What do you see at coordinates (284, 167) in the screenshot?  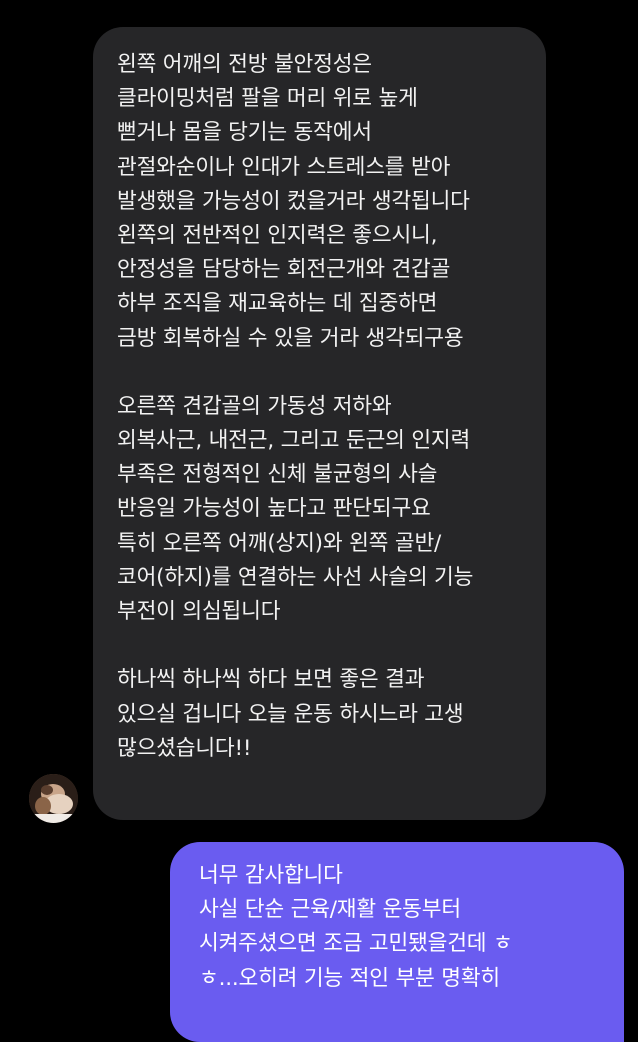 I see `message-line: 관절와순이나 인대가 스트레스를 받아` at bounding box center [284, 167].